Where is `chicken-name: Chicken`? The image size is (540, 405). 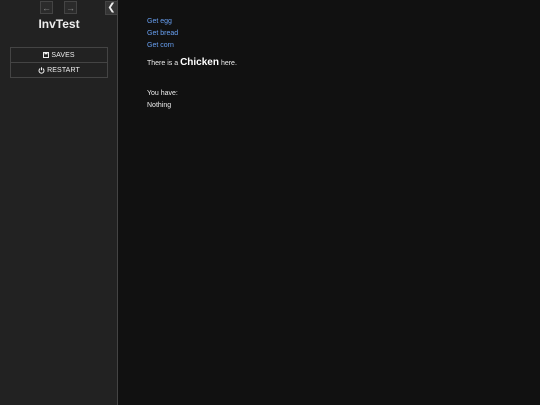 chicken-name: Chicken is located at coordinates (199, 62).